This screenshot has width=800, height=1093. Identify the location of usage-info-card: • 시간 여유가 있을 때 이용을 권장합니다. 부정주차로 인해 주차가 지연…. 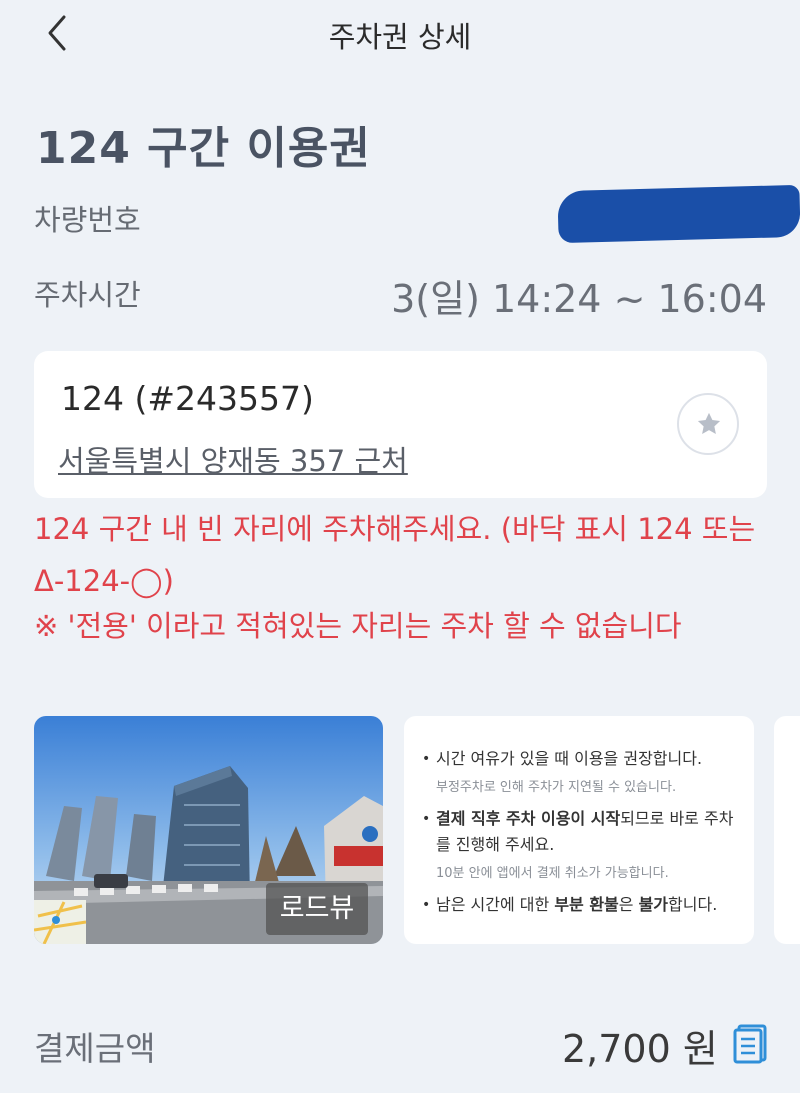
(579, 830).